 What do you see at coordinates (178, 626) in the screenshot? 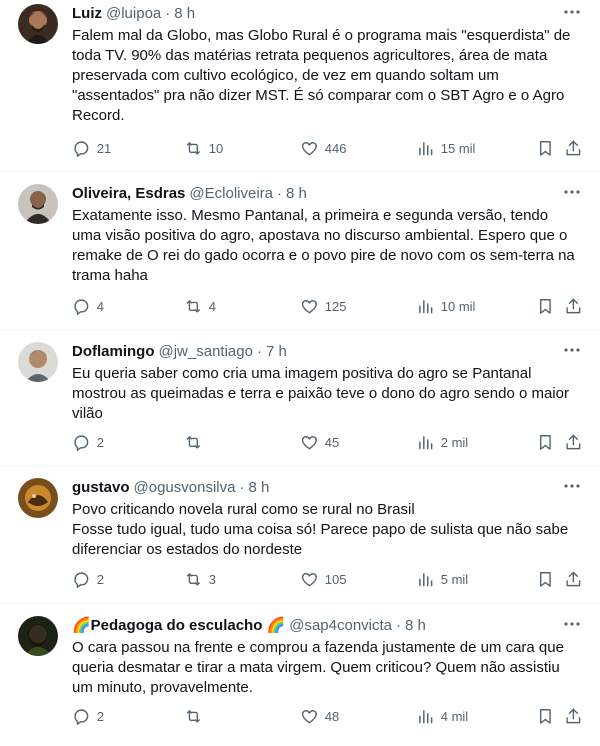
I see `author-name: 🌈Pedagoga do esculacho 🌈` at bounding box center [178, 626].